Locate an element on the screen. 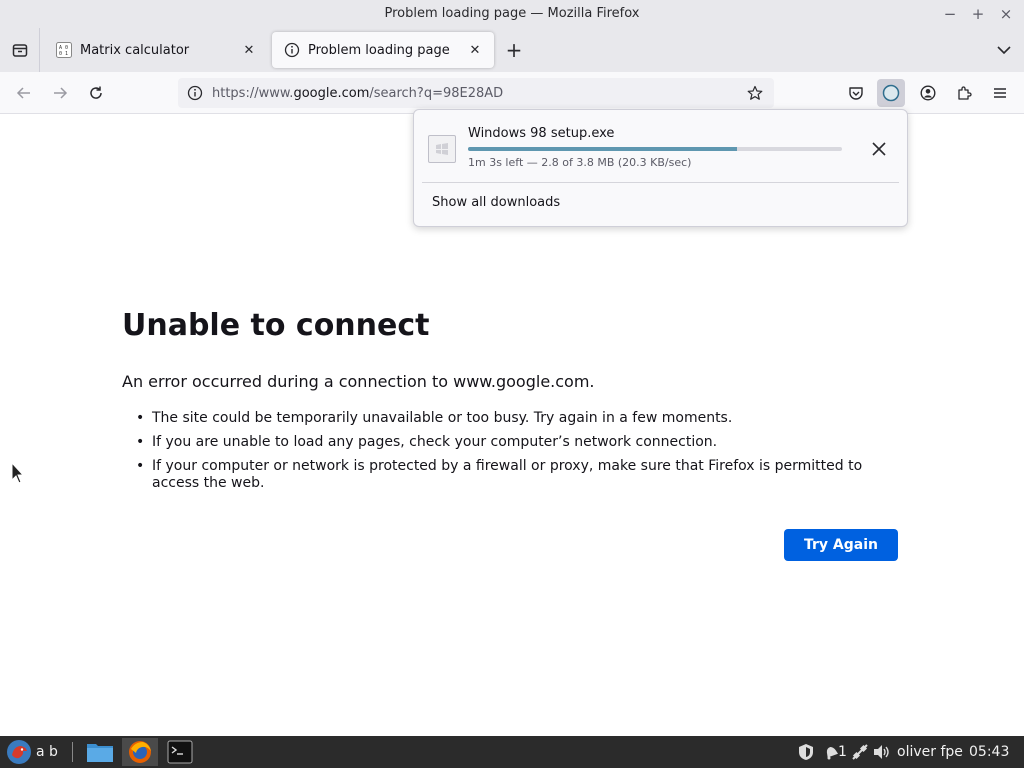 This screenshot has height=768, width=1024. puzzle-icon is located at coordinates (965, 93).